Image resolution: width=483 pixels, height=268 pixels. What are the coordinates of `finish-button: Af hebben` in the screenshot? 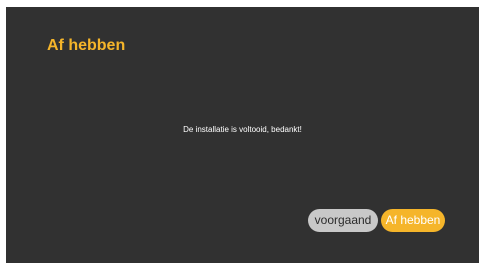 It's located at (413, 220).